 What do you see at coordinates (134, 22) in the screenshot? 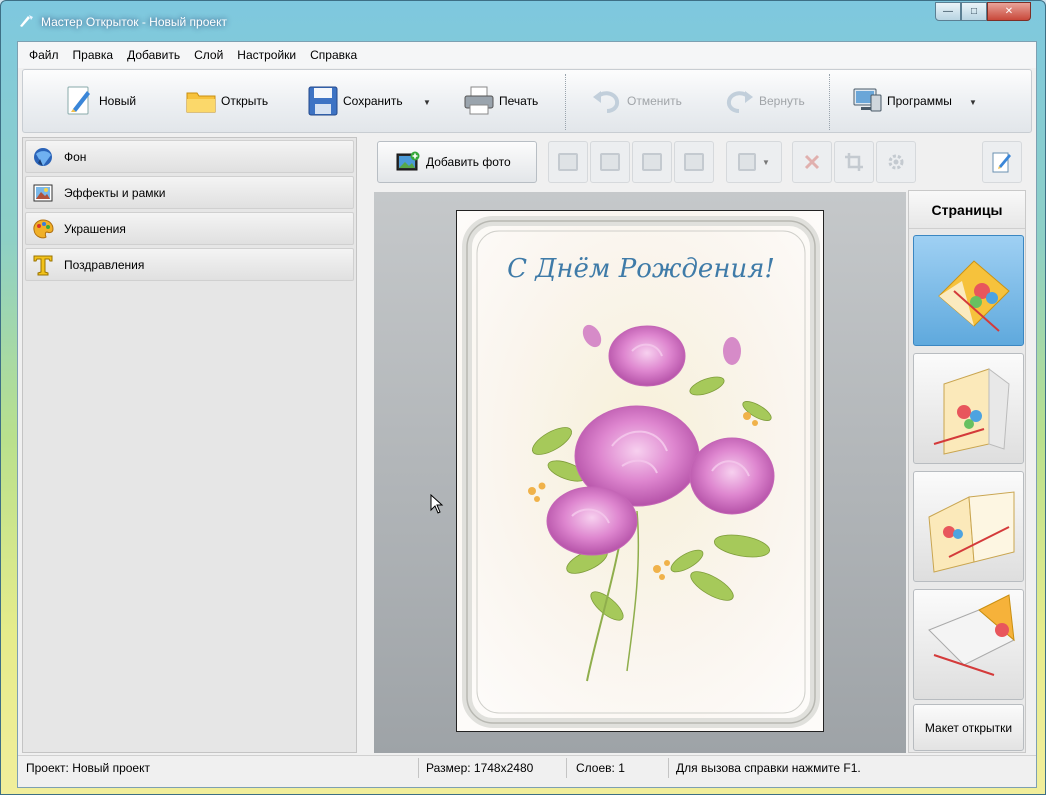
I see `window-title: Мастер Открыток - Новый проект` at bounding box center [134, 22].